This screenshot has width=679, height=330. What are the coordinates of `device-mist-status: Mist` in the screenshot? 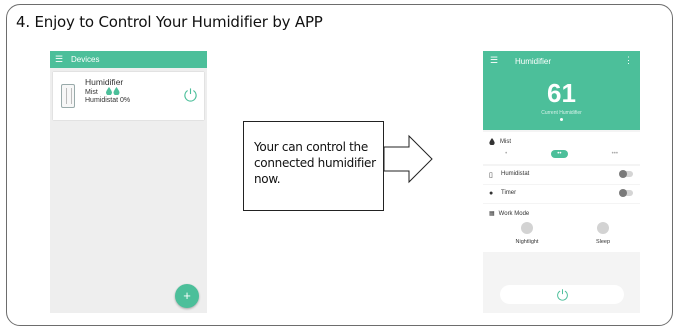 It's located at (102, 92).